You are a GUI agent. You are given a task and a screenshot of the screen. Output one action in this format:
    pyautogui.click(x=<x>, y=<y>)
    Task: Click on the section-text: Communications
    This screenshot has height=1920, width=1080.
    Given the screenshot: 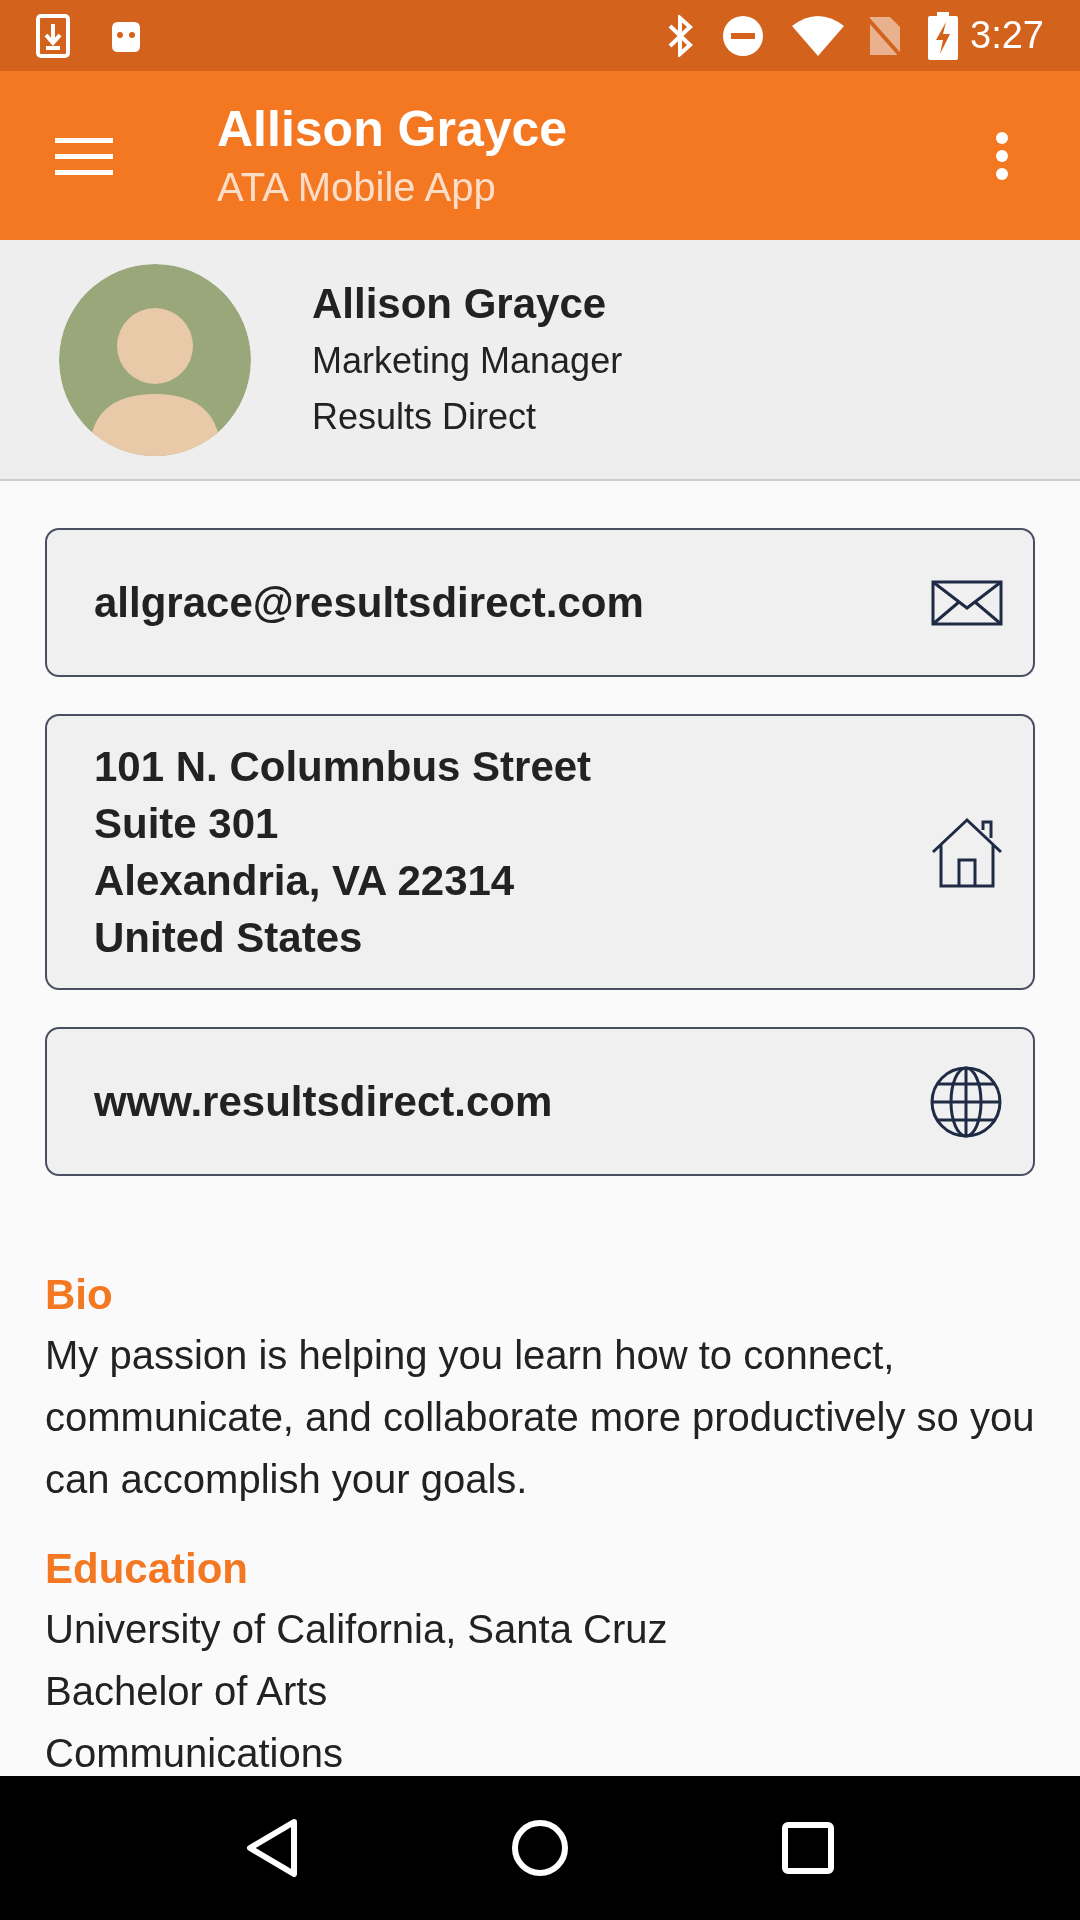 What is the action you would take?
    pyautogui.click(x=194, y=1753)
    